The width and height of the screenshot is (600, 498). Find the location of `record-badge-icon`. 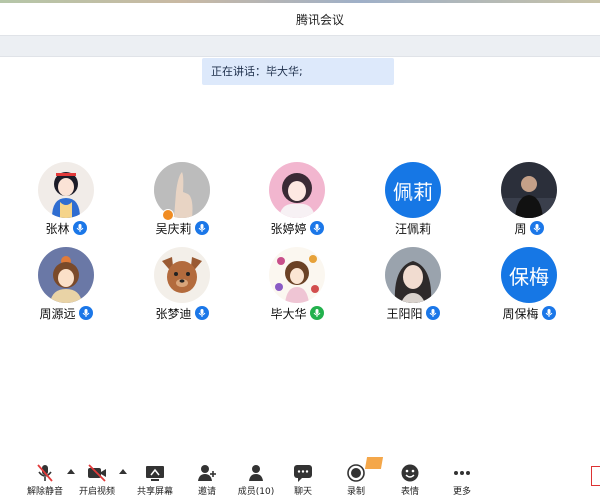

record-badge-icon is located at coordinates (374, 463).